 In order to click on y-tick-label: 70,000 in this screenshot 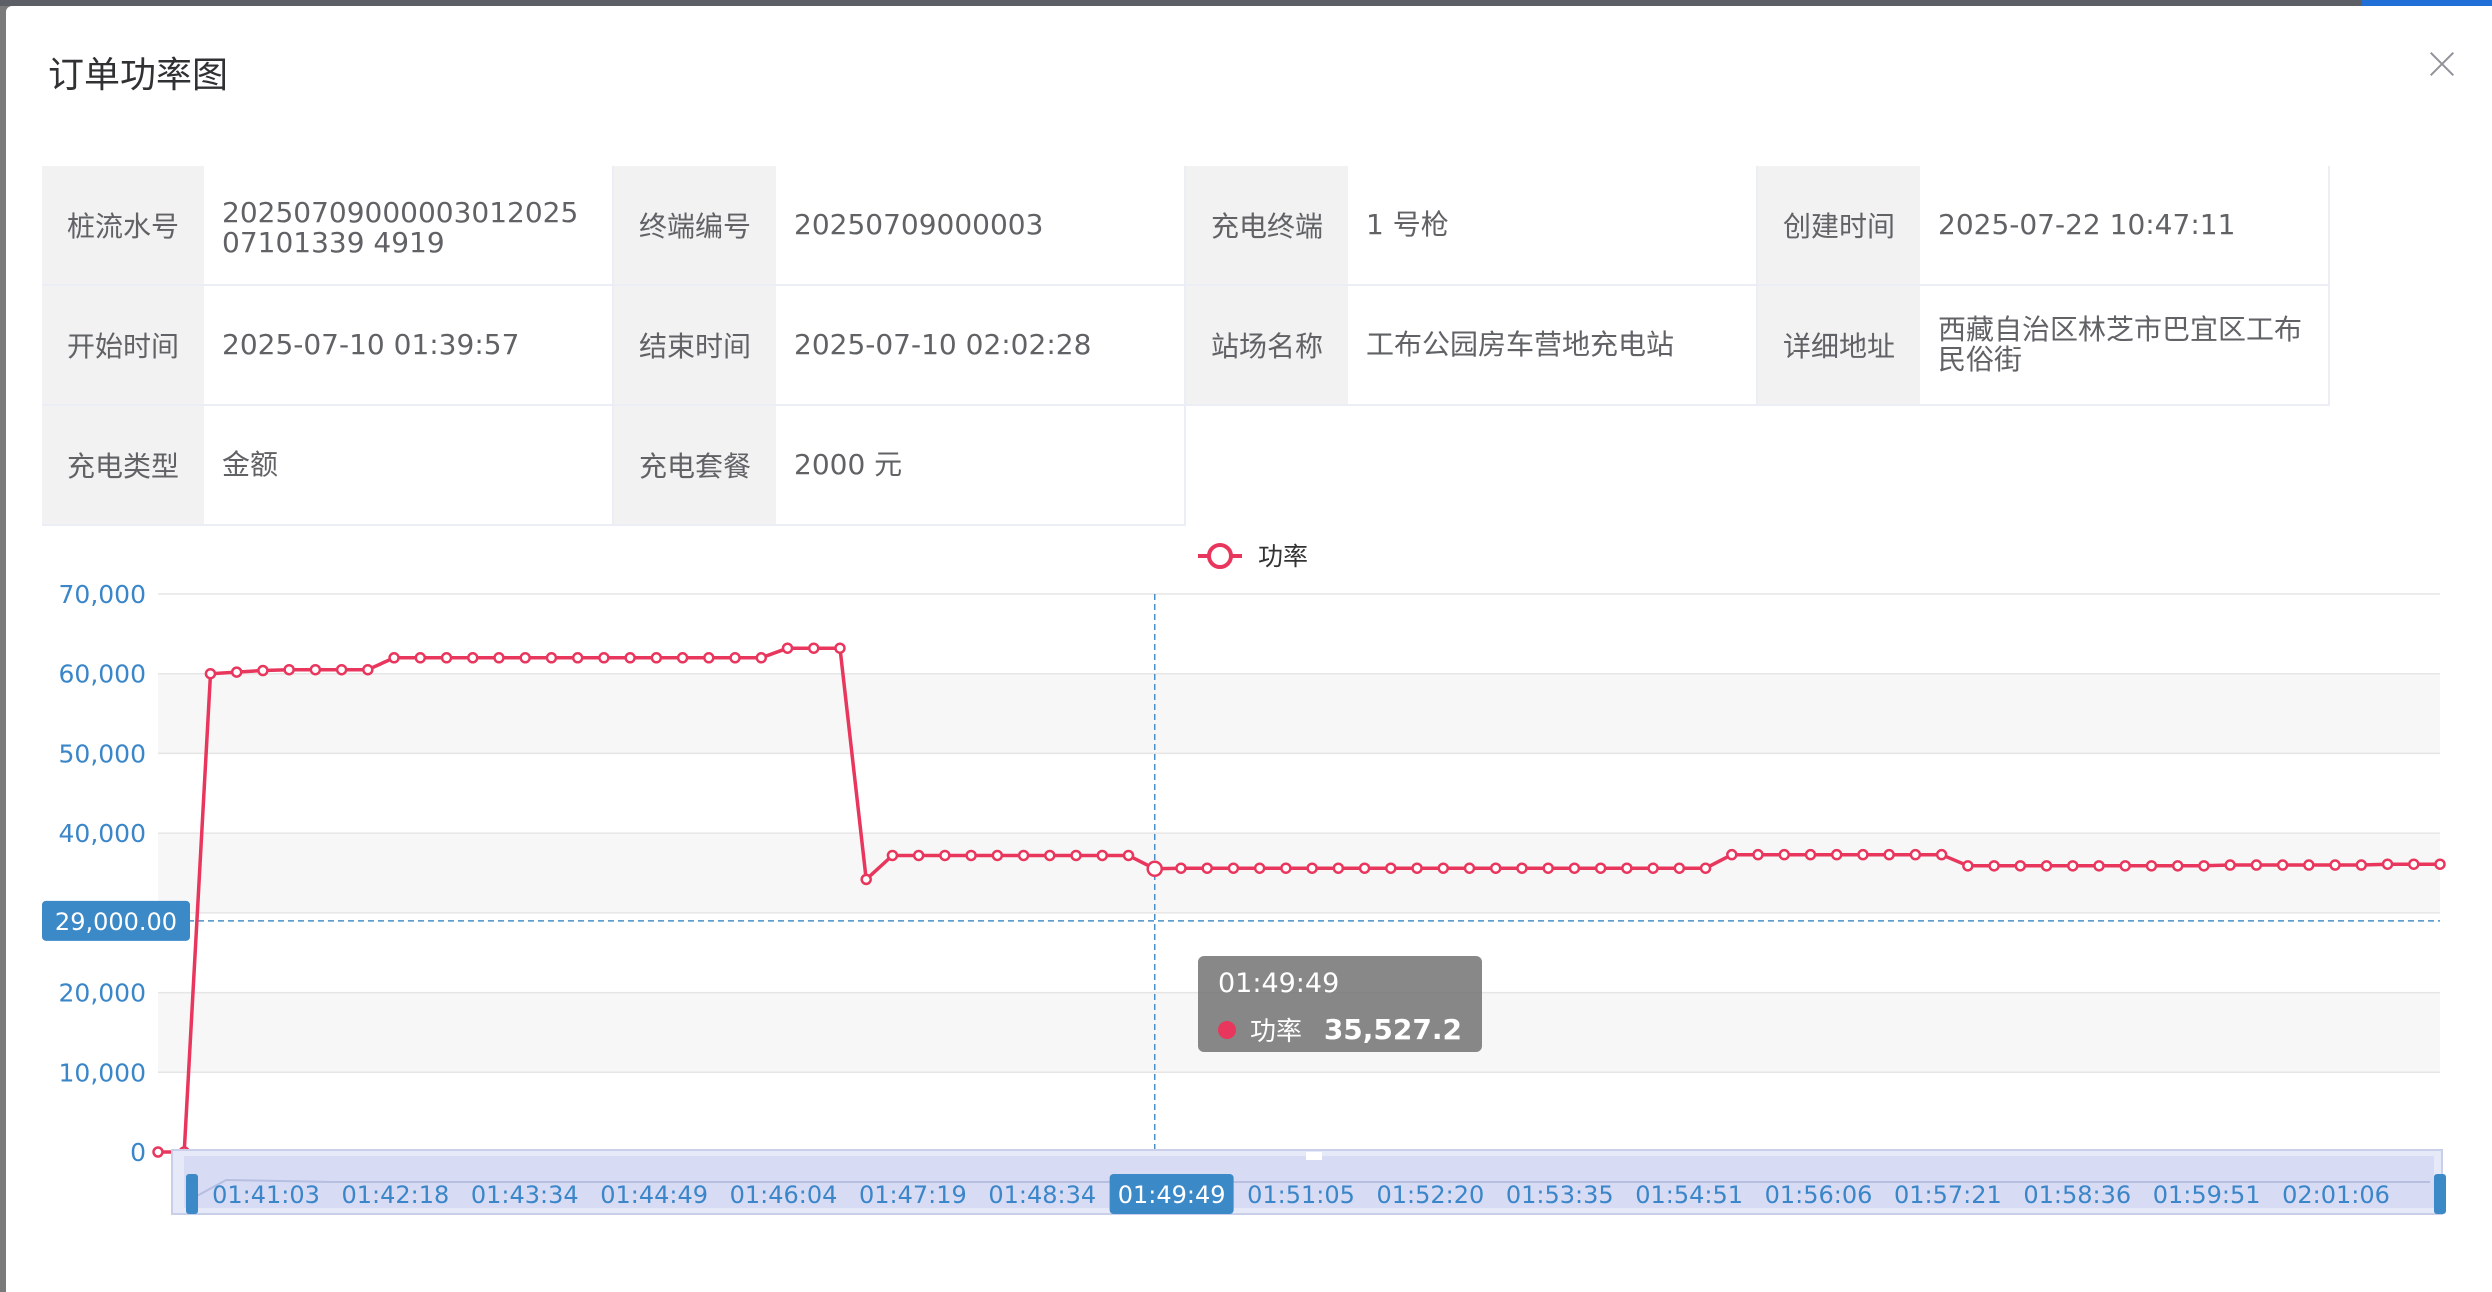, I will do `click(102, 594)`.